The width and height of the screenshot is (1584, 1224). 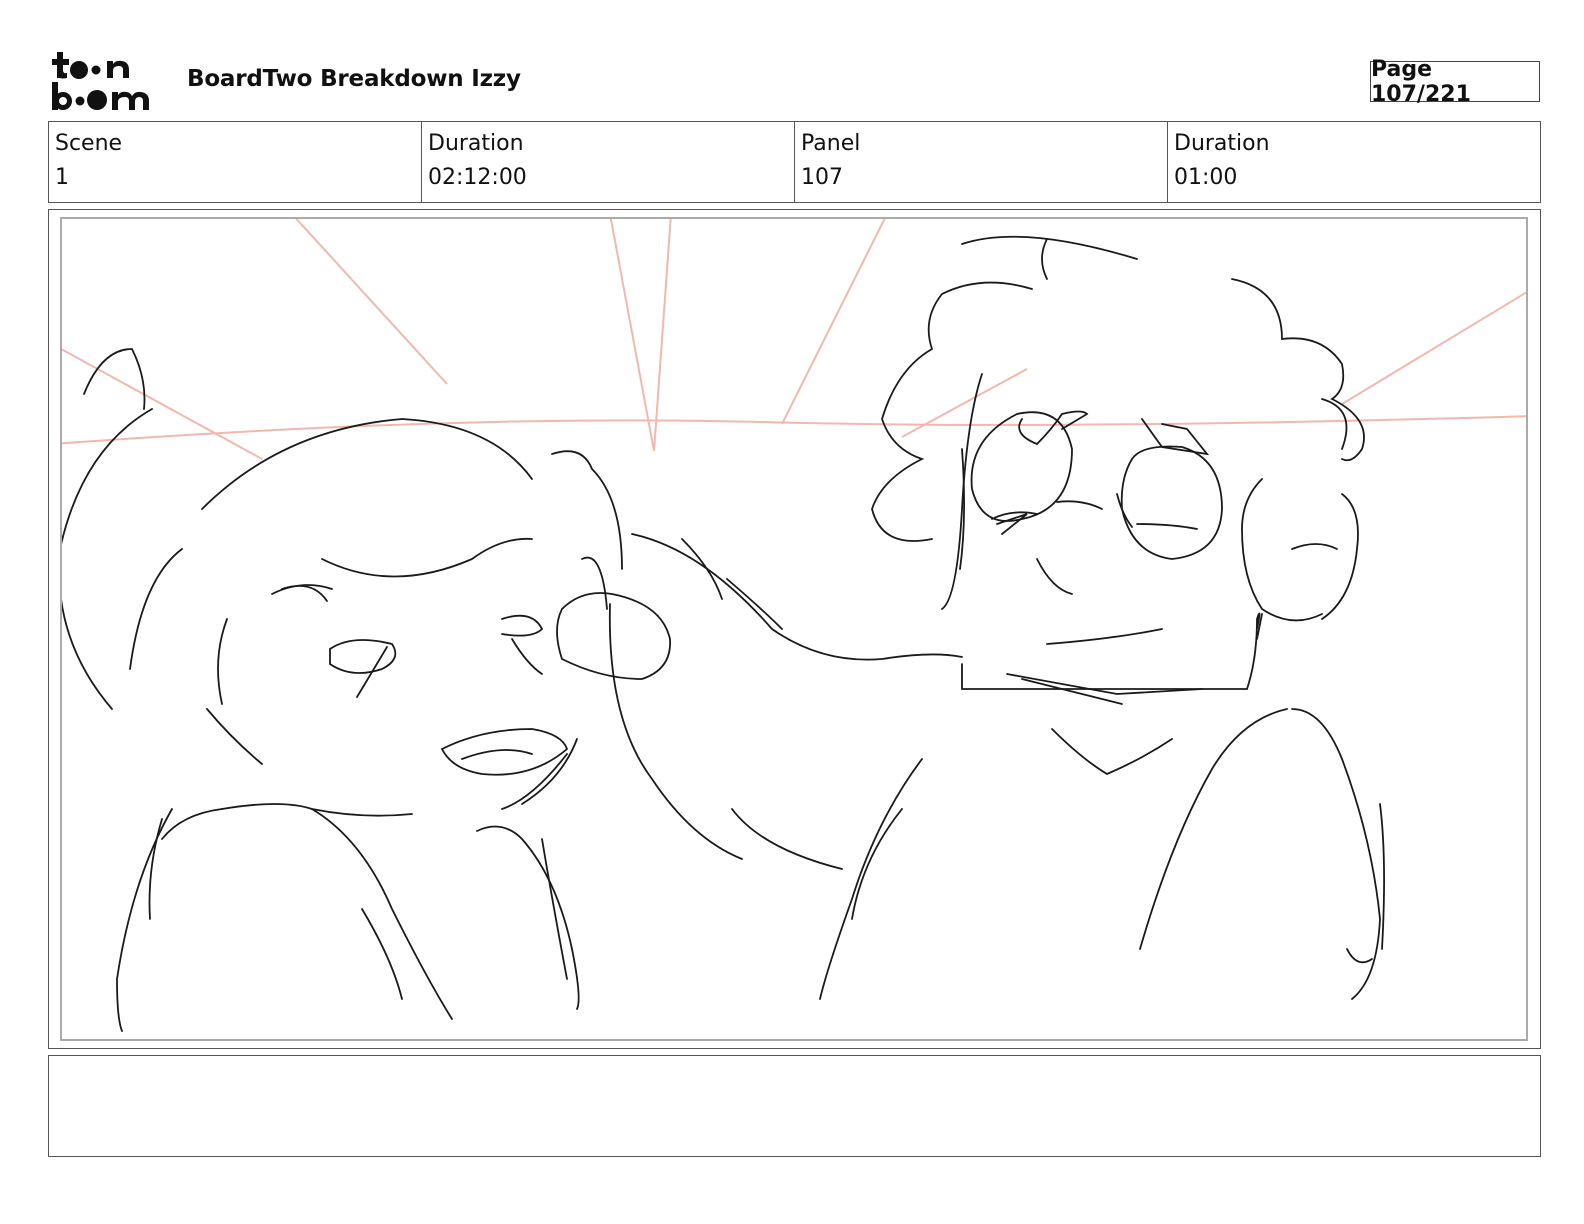 I want to click on scene-cell: Scene 1, so click(x=235, y=162).